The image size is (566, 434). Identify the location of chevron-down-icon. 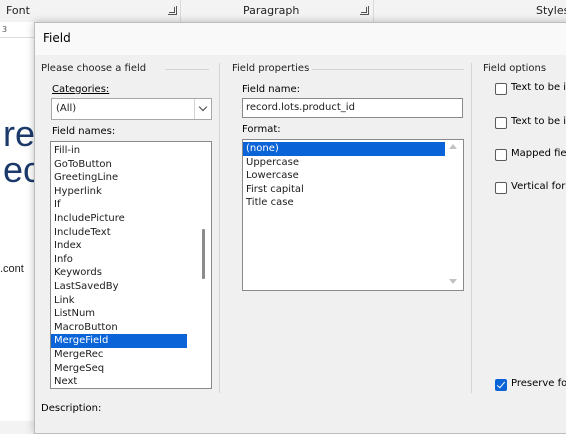
(202, 109).